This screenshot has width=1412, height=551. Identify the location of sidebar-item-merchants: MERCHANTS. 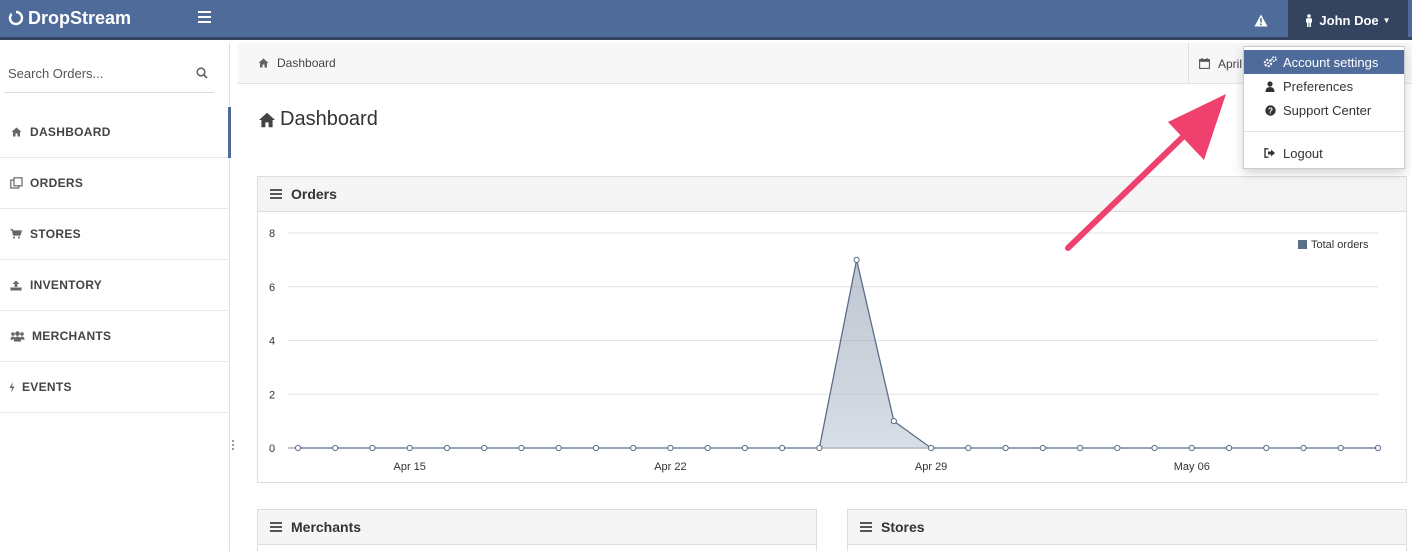
(115, 336).